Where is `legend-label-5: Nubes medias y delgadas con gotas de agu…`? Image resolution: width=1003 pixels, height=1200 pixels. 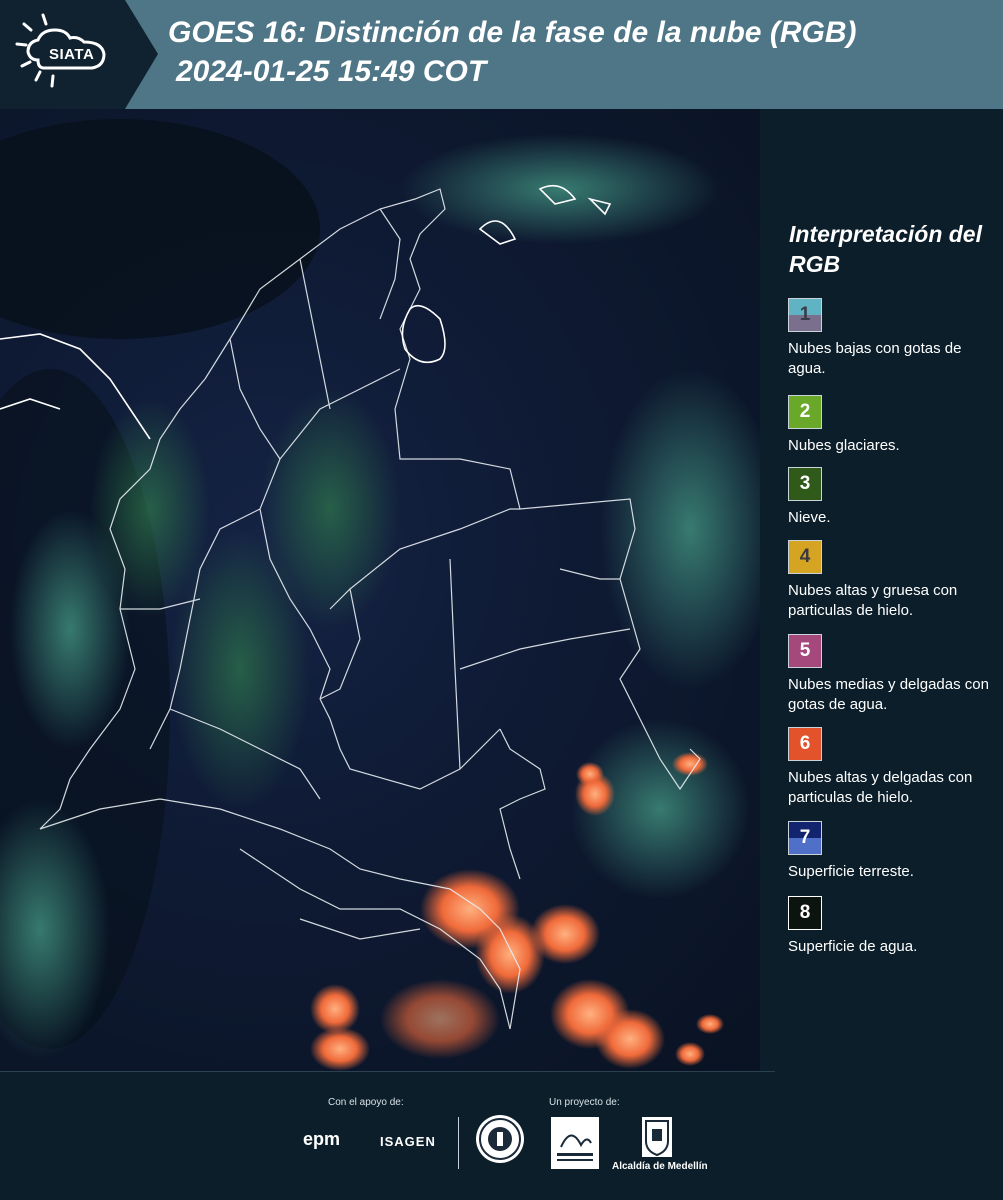 legend-label-5: Nubes medias y delgadas con gotas de agu… is located at coordinates (888, 694).